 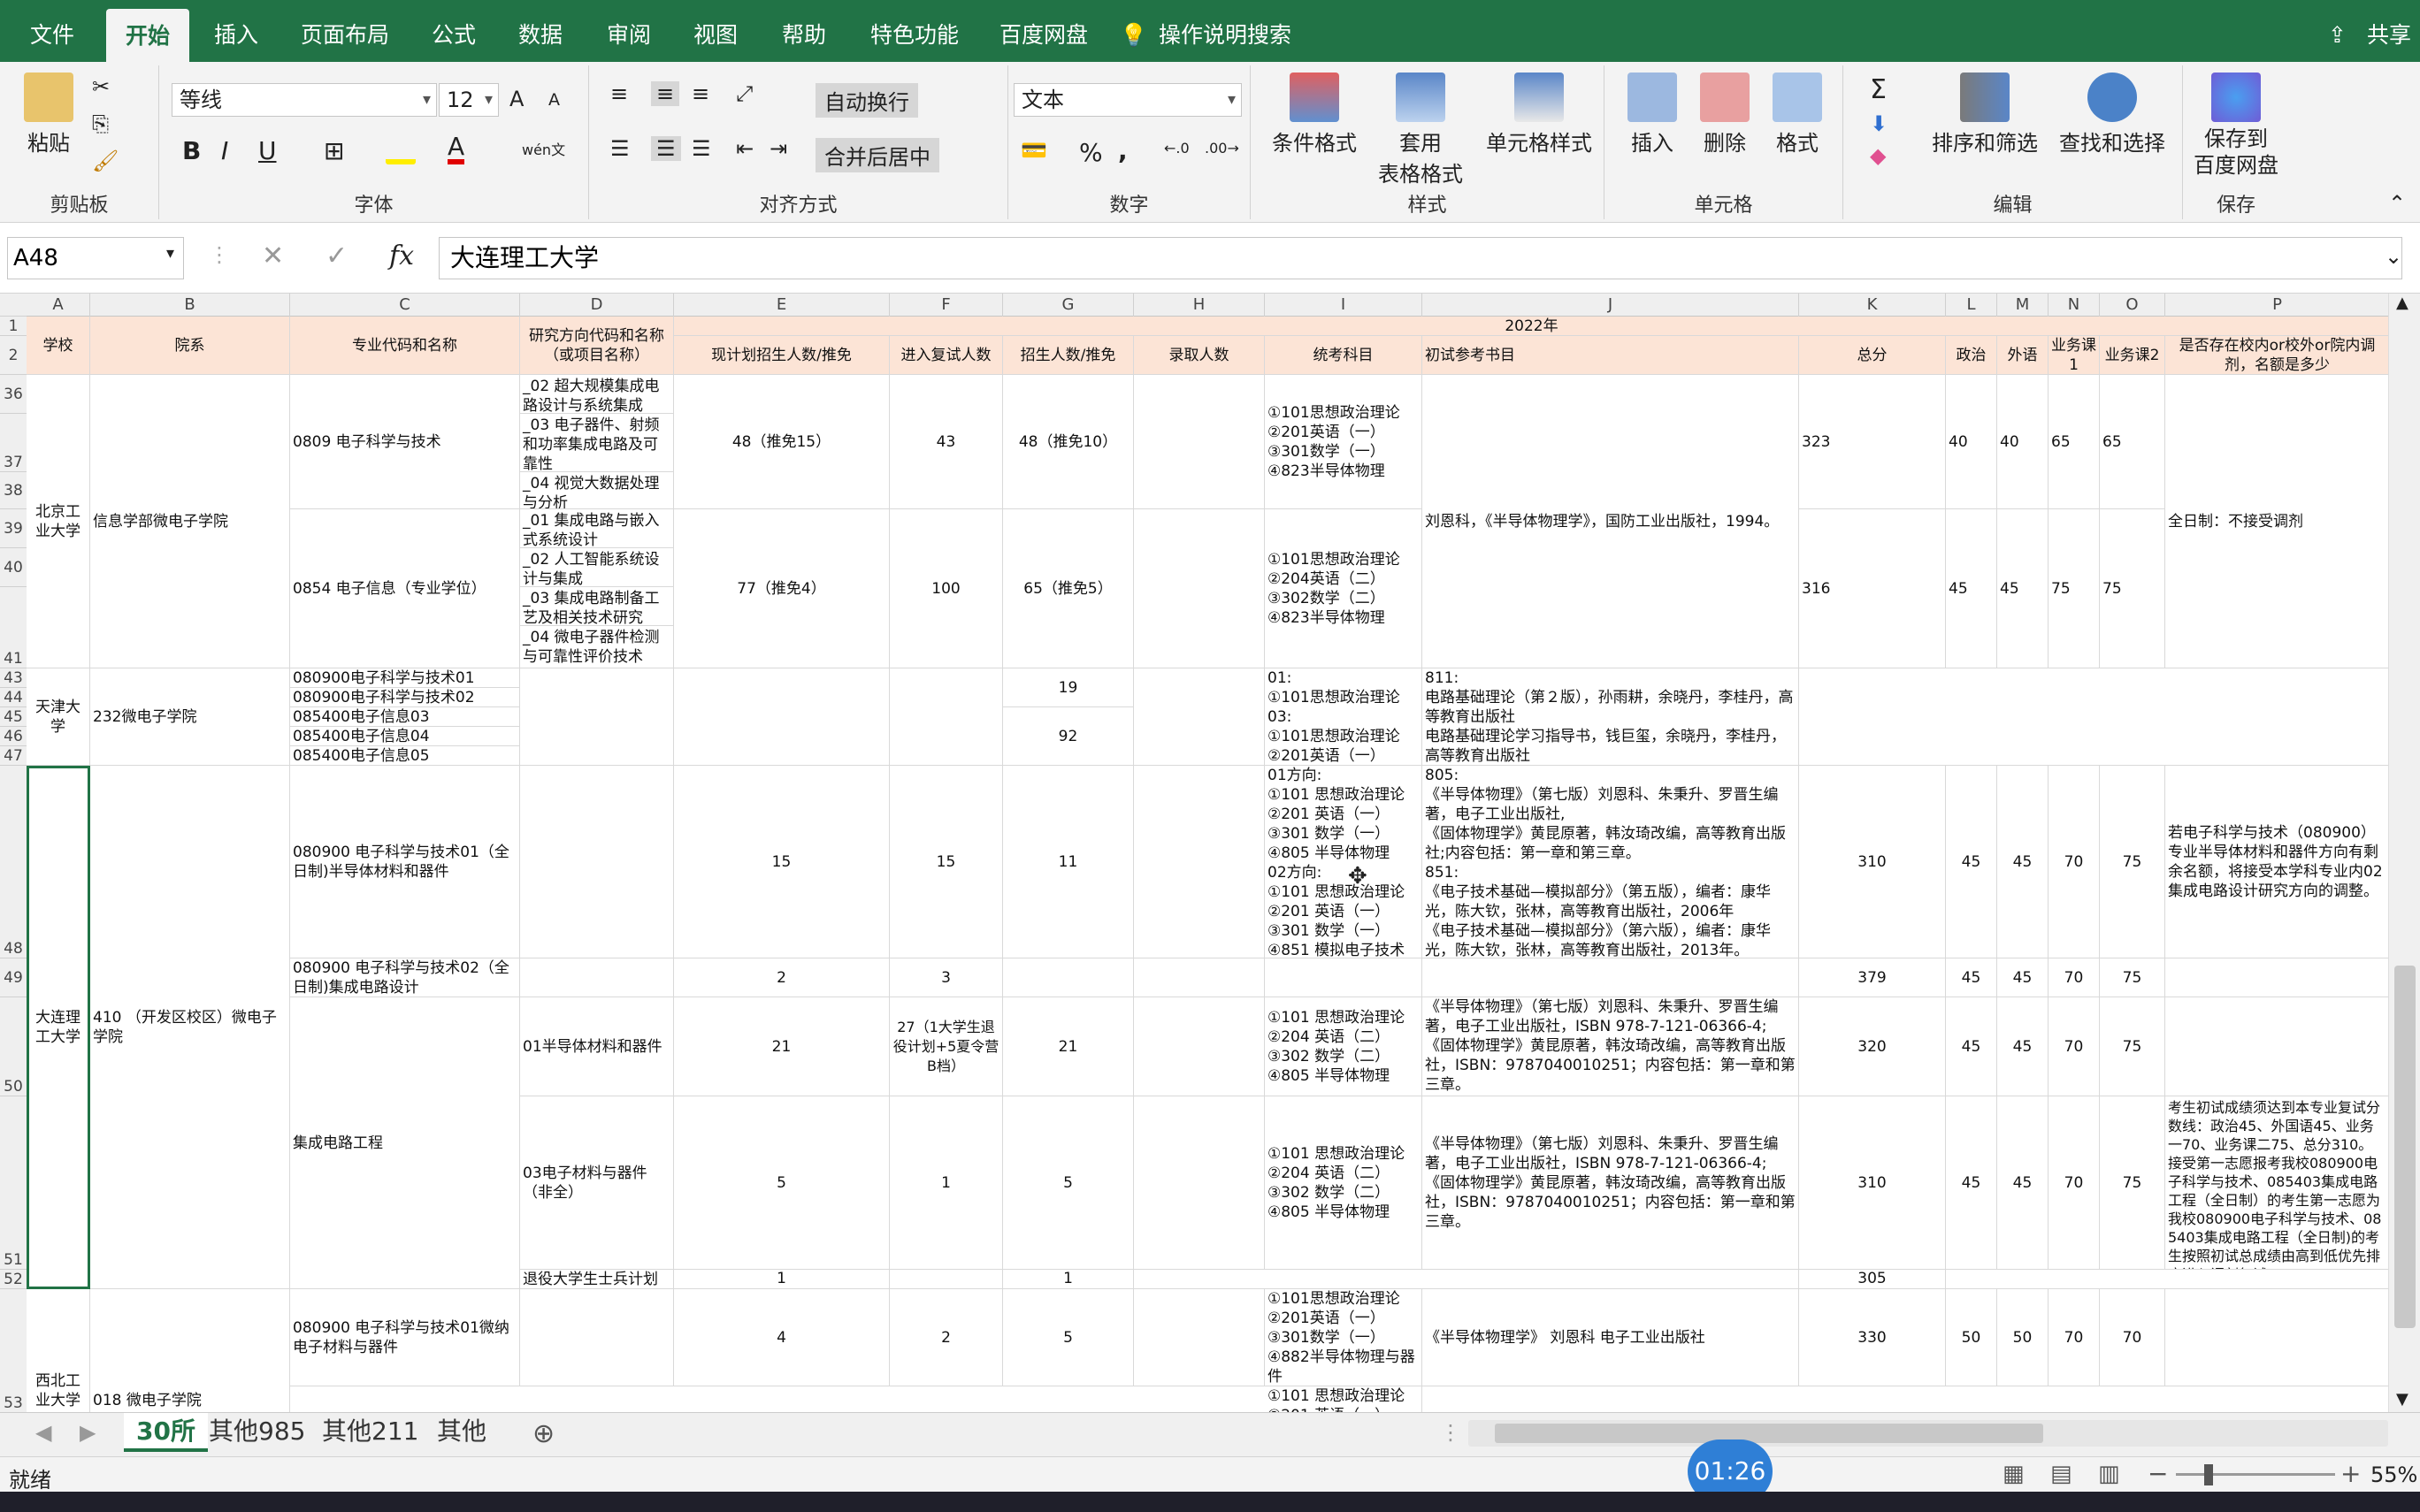 What do you see at coordinates (2402, 303) in the screenshot?
I see `scroll-up-icon: ▲` at bounding box center [2402, 303].